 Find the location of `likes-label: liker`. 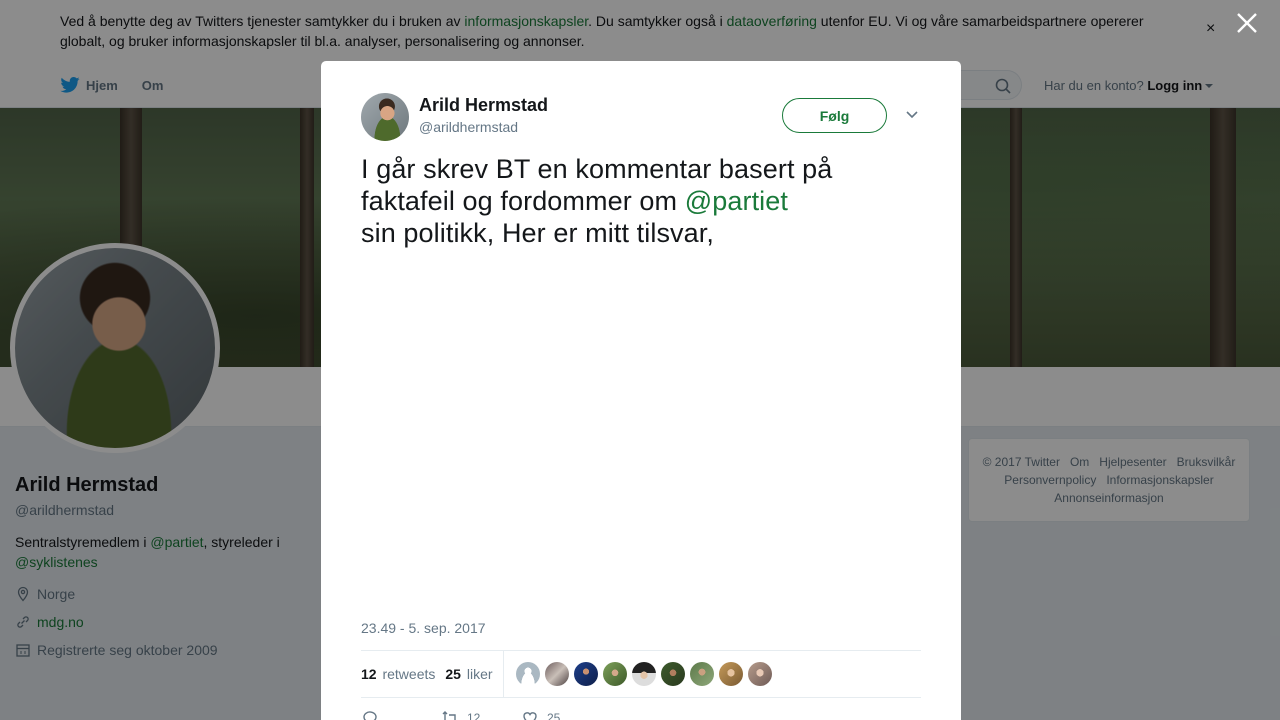

likes-label: liker is located at coordinates (479, 674).